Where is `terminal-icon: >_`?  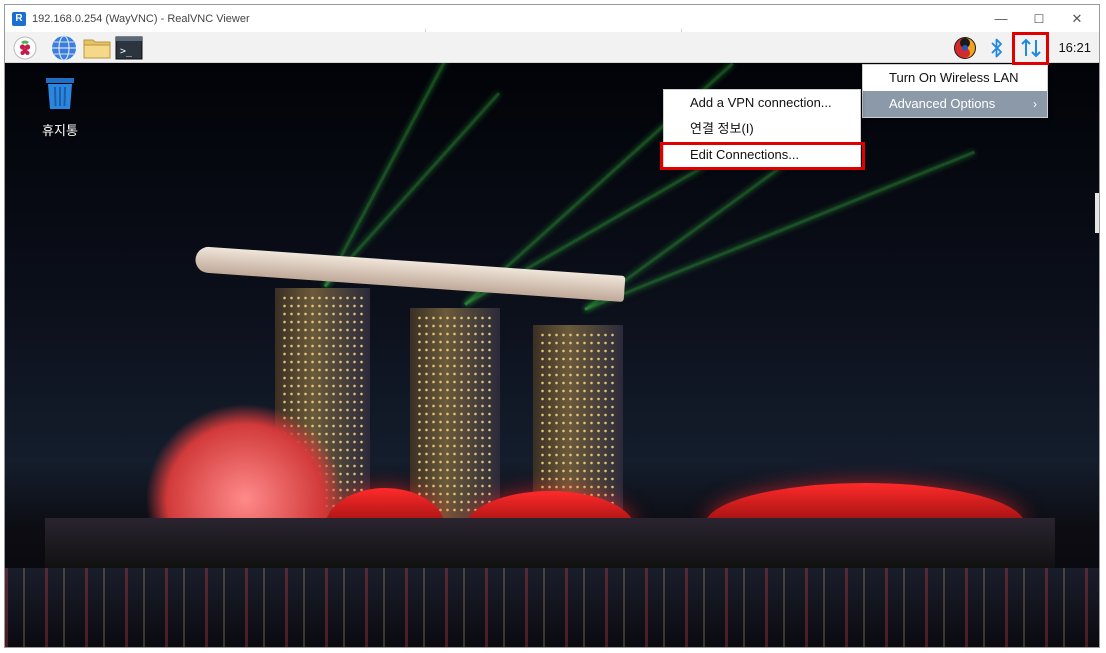
terminal-icon: >_ is located at coordinates (129, 48).